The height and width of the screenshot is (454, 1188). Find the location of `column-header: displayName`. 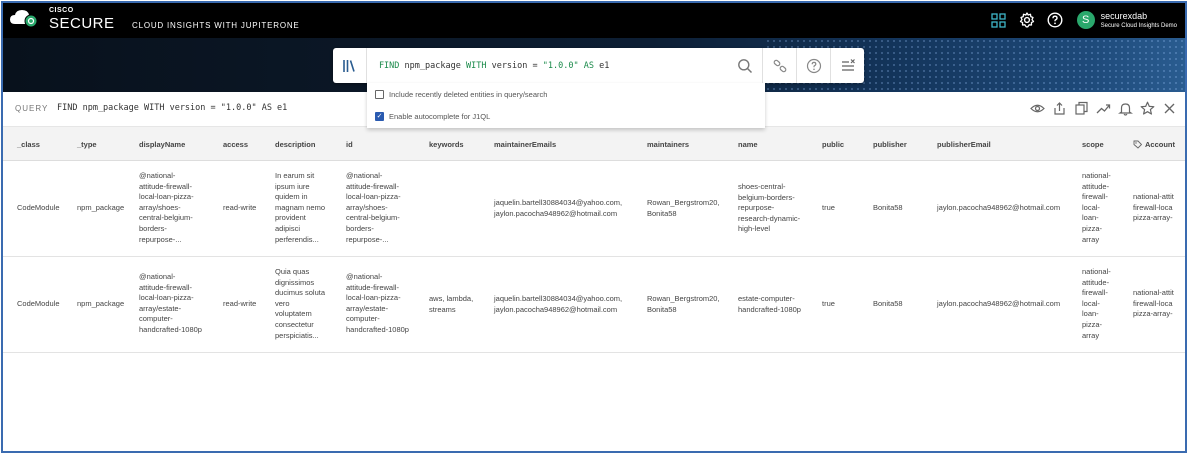

column-header: displayName is located at coordinates (162, 144).